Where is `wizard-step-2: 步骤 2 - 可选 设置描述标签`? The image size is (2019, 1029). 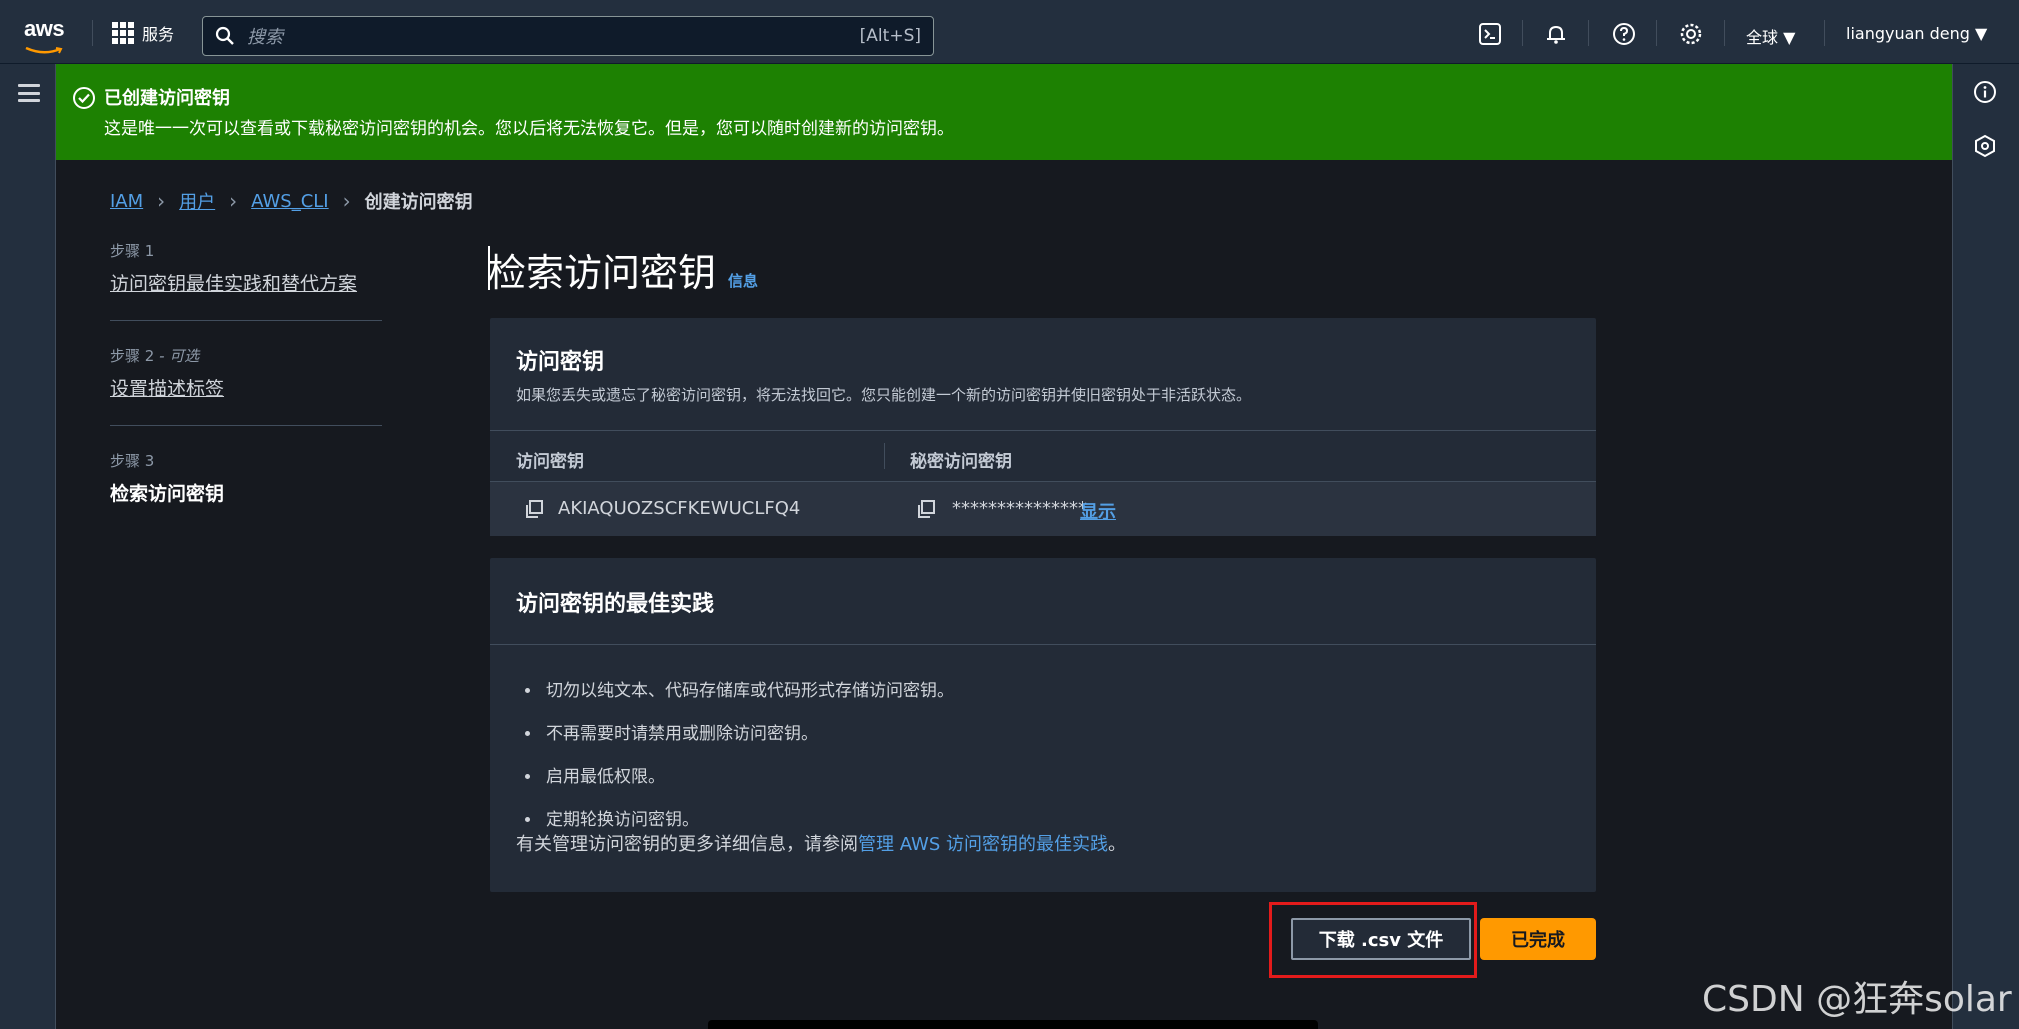 wizard-step-2: 步骤 2 - 可选 设置描述标签 is located at coordinates (246, 385).